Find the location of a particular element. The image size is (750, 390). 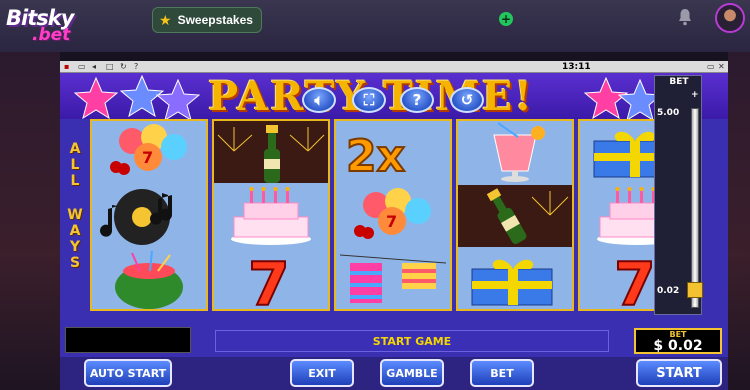

reel-2: 7 is located at coordinates (271, 215).